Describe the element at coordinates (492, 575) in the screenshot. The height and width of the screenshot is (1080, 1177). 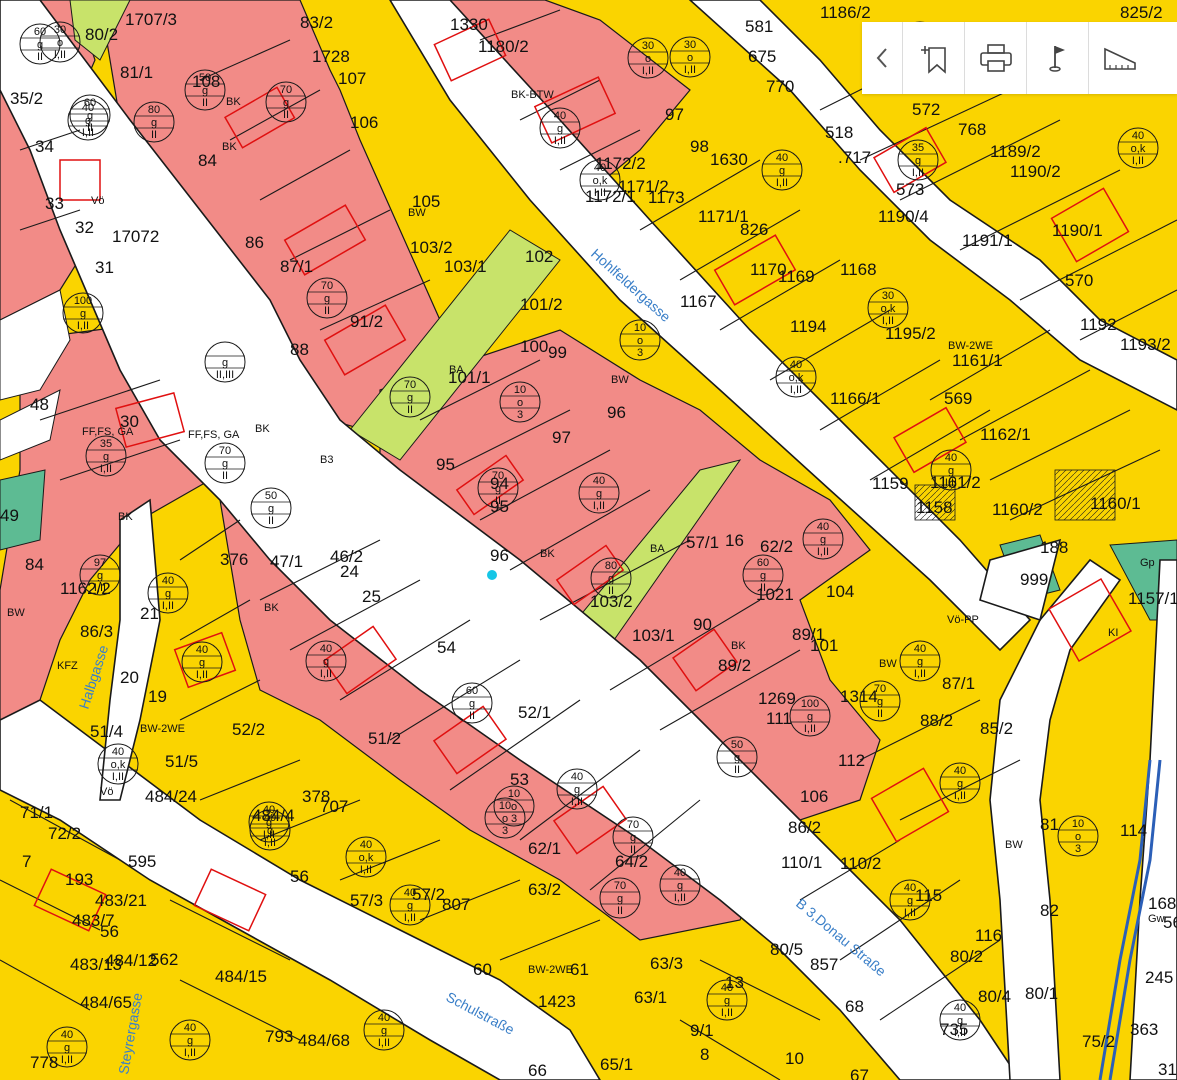
I see `location-marker` at that location.